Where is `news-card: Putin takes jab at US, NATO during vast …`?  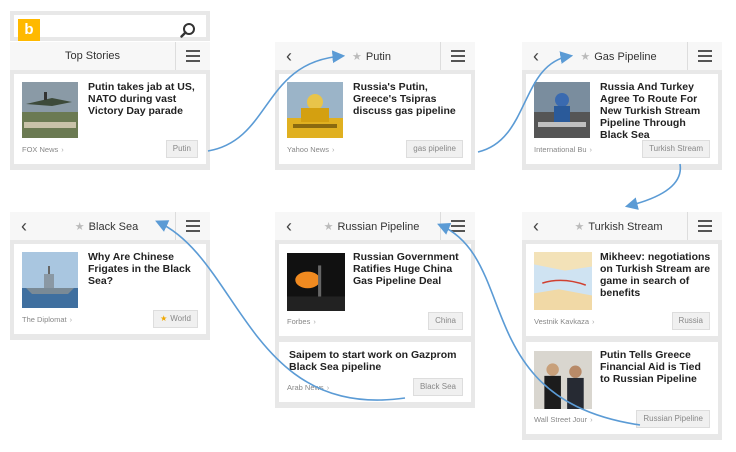
news-card: Putin takes jab at US, NATO during vast … is located at coordinates (110, 119).